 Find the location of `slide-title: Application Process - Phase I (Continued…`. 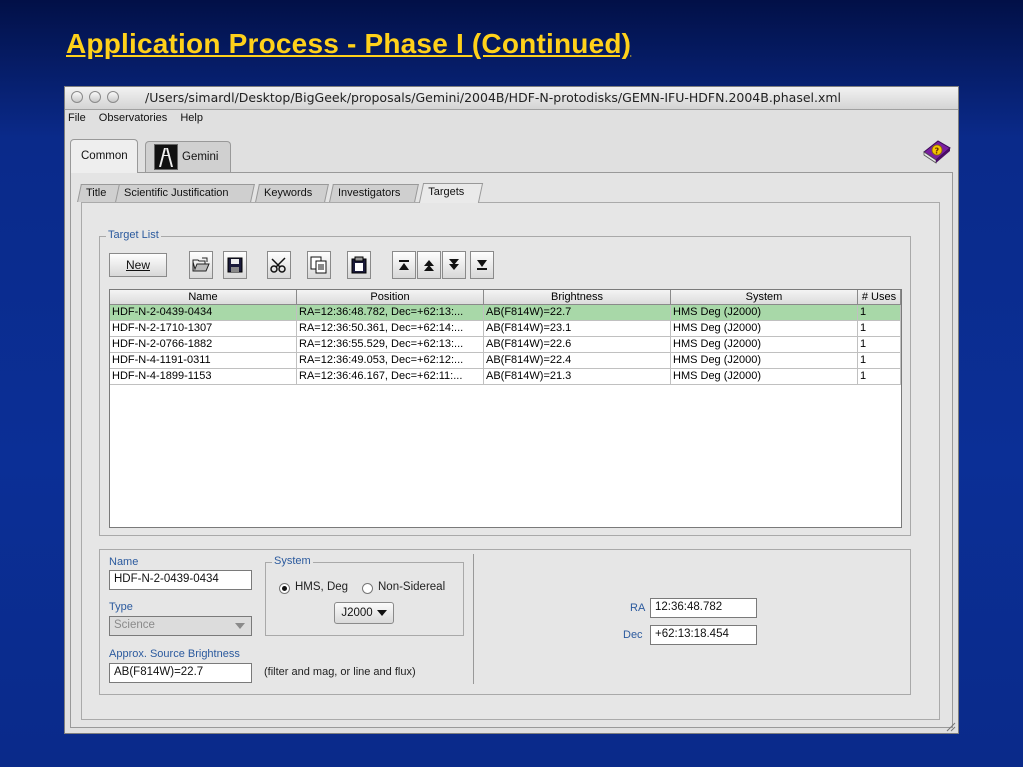

slide-title: Application Process - Phase I (Continued… is located at coordinates (349, 43).